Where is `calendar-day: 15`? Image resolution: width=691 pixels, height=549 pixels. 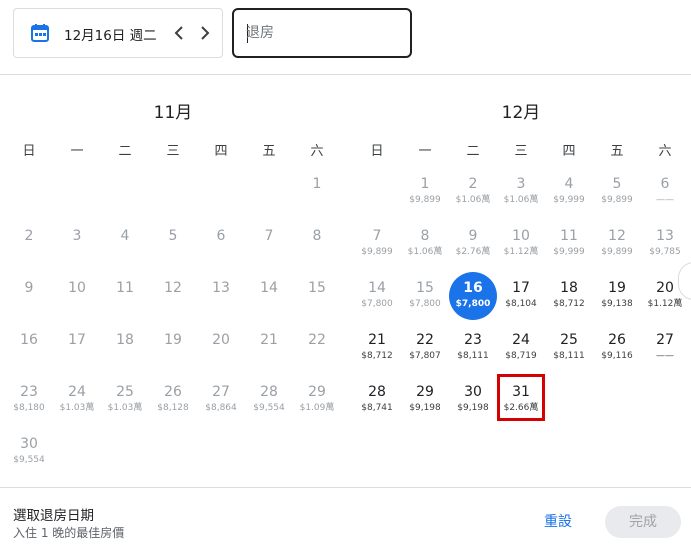
calendar-day: 15 is located at coordinates (317, 305).